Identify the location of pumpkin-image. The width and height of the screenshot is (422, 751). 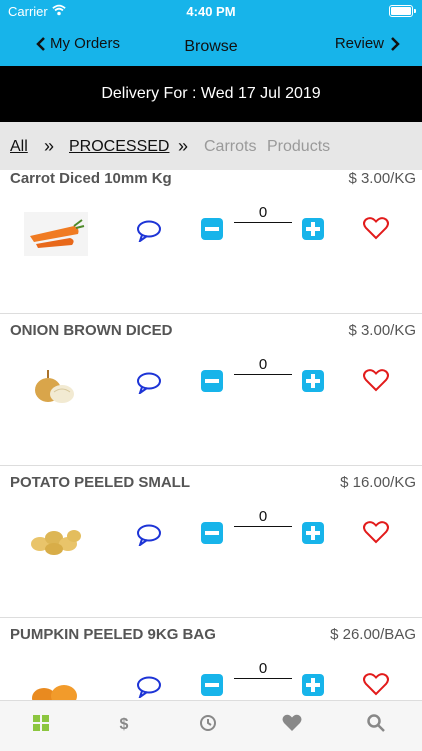
(54, 692).